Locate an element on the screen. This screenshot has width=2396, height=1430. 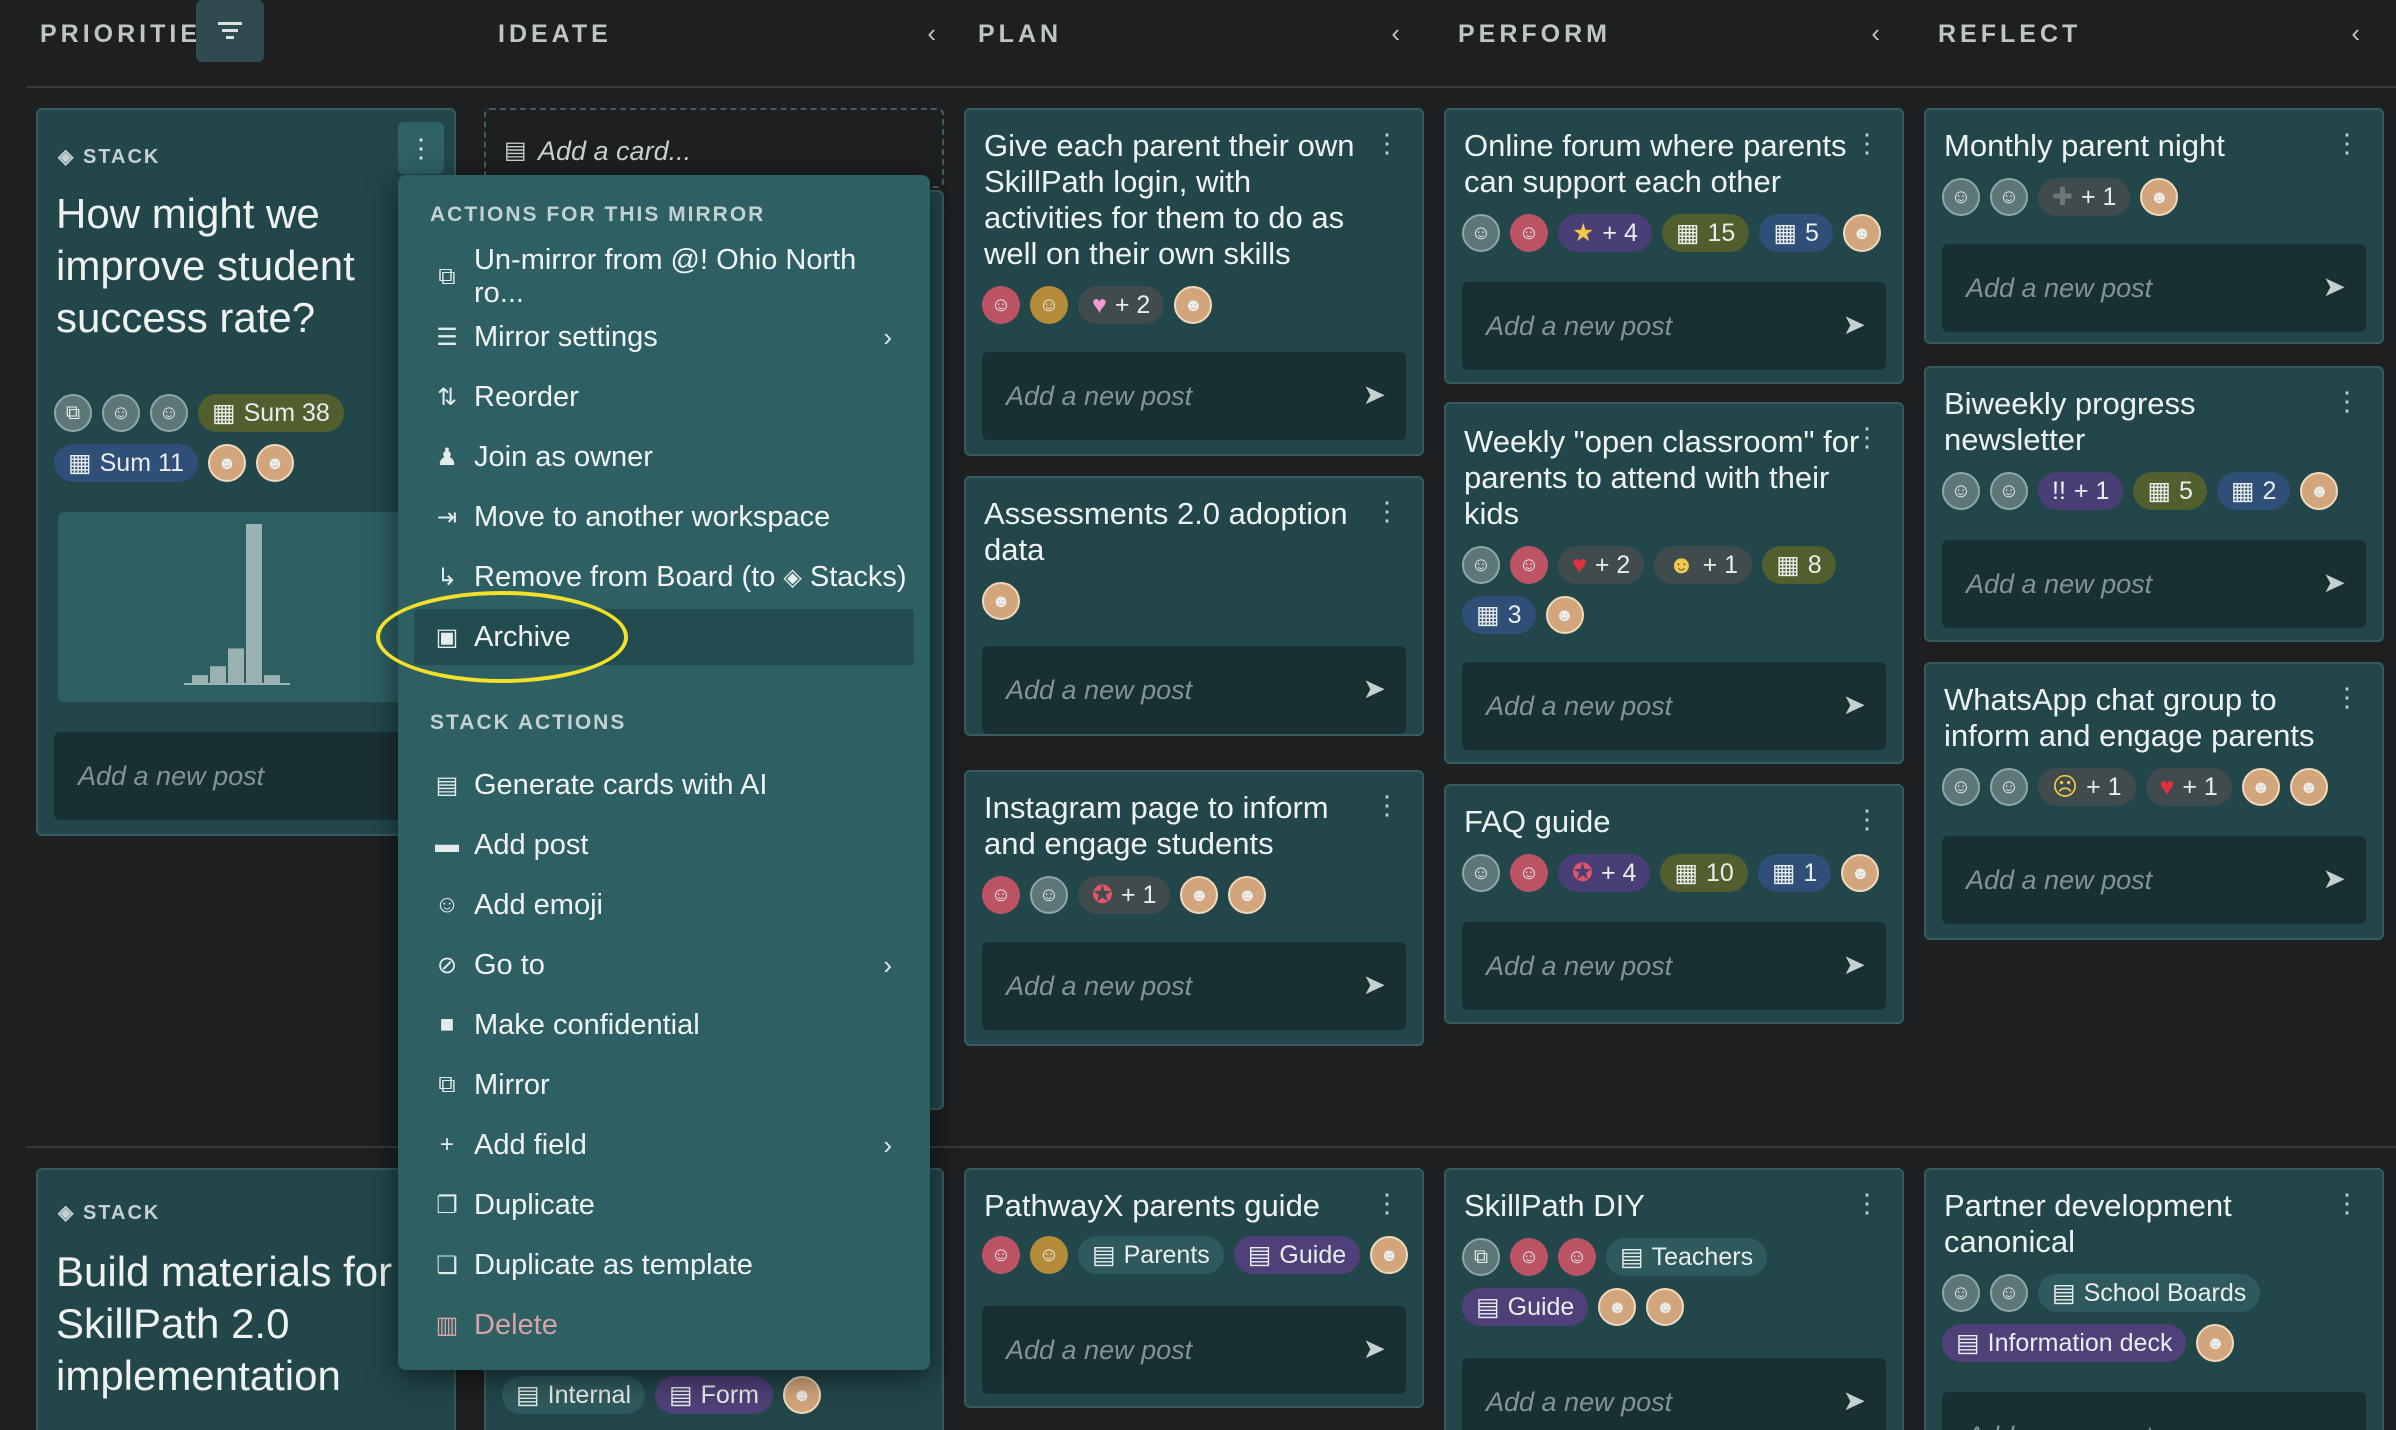
emoji-count: + 2 is located at coordinates (1612, 564).